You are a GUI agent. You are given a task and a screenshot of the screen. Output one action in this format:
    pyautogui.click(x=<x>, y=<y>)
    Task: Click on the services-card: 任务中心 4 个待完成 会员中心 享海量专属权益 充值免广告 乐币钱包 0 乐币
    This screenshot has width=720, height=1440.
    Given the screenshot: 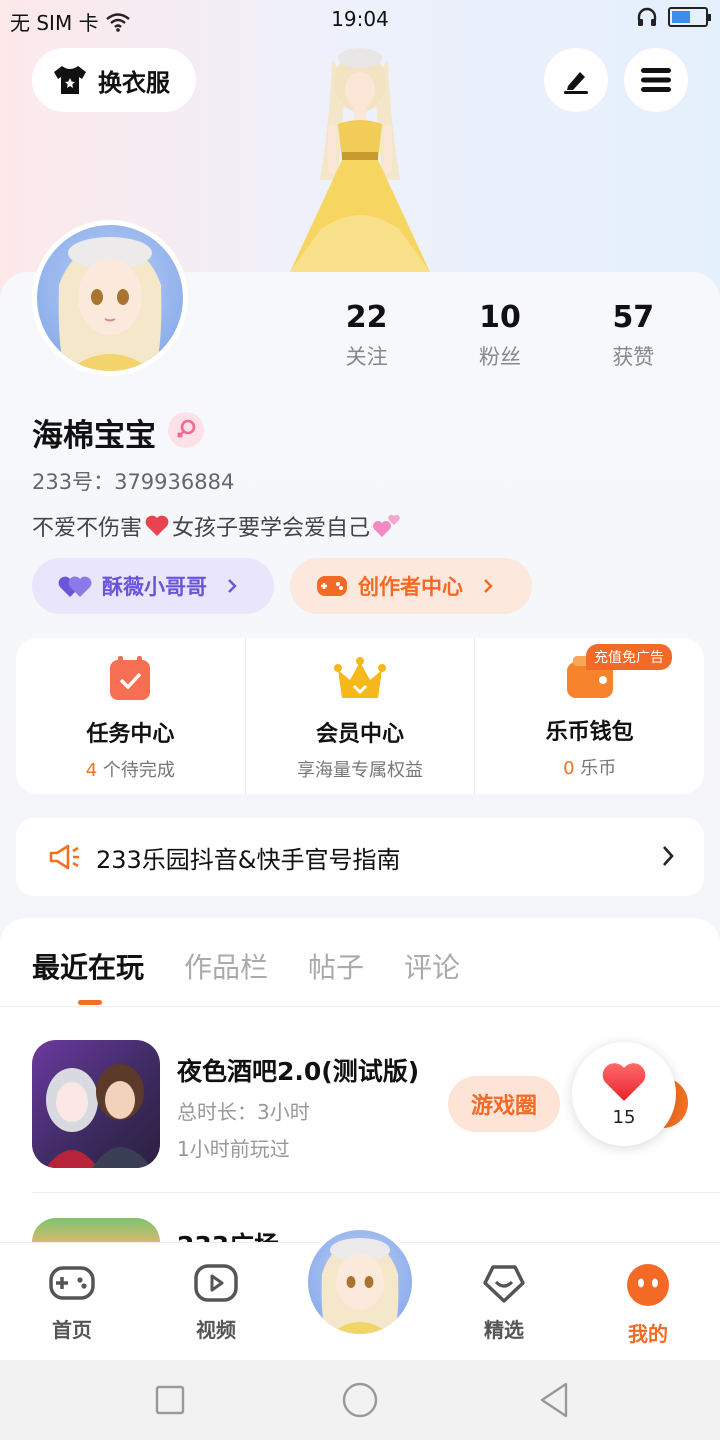 What is the action you would take?
    pyautogui.click(x=360, y=716)
    